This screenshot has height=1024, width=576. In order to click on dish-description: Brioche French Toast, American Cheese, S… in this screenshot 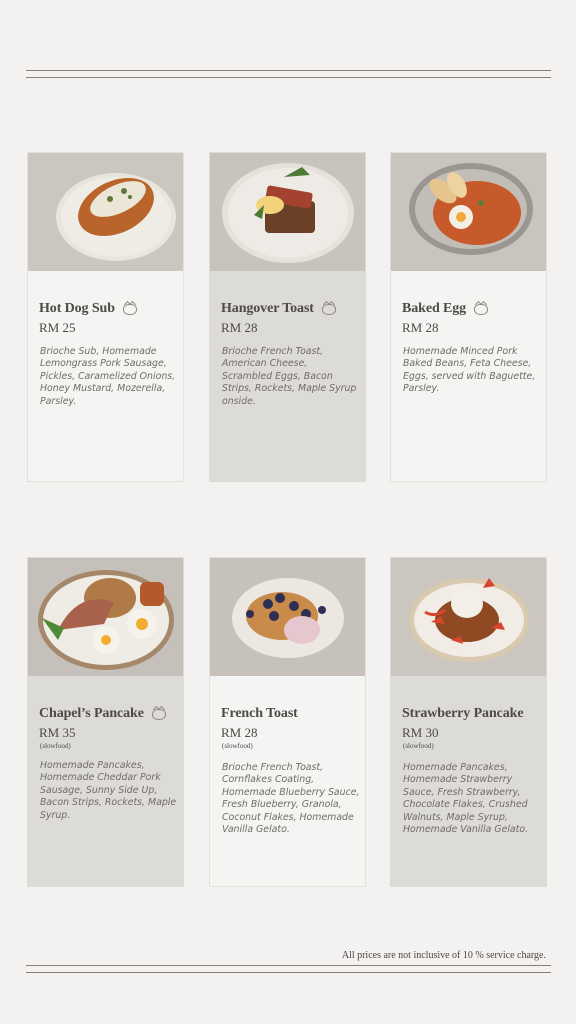, I will do `click(289, 376)`.